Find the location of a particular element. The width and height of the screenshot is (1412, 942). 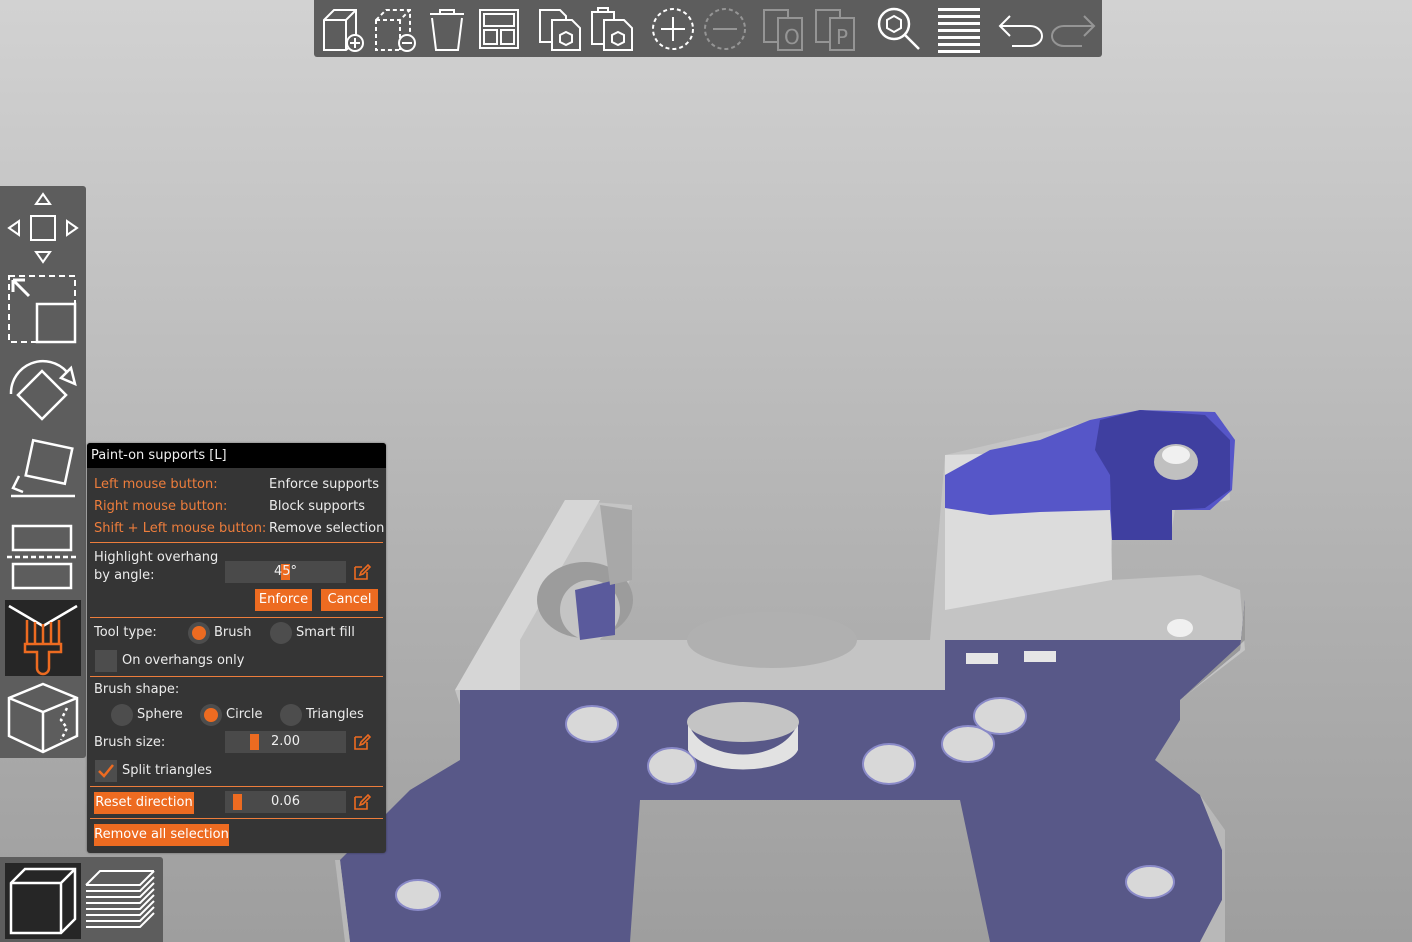

delete-all-icon is located at coordinates (447, 29).